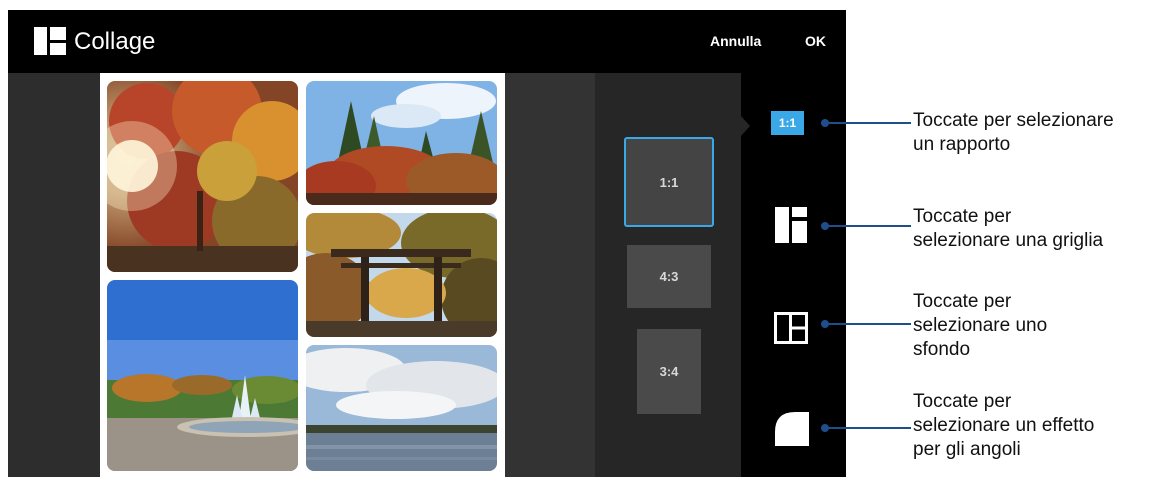  I want to click on callout-ratio-line-2: un rapporto, so click(962, 144).